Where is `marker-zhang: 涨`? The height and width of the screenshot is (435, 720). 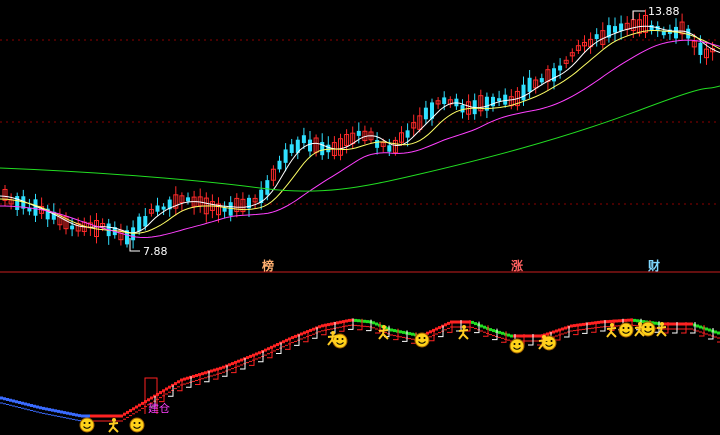 marker-zhang: 涨 is located at coordinates (517, 265).